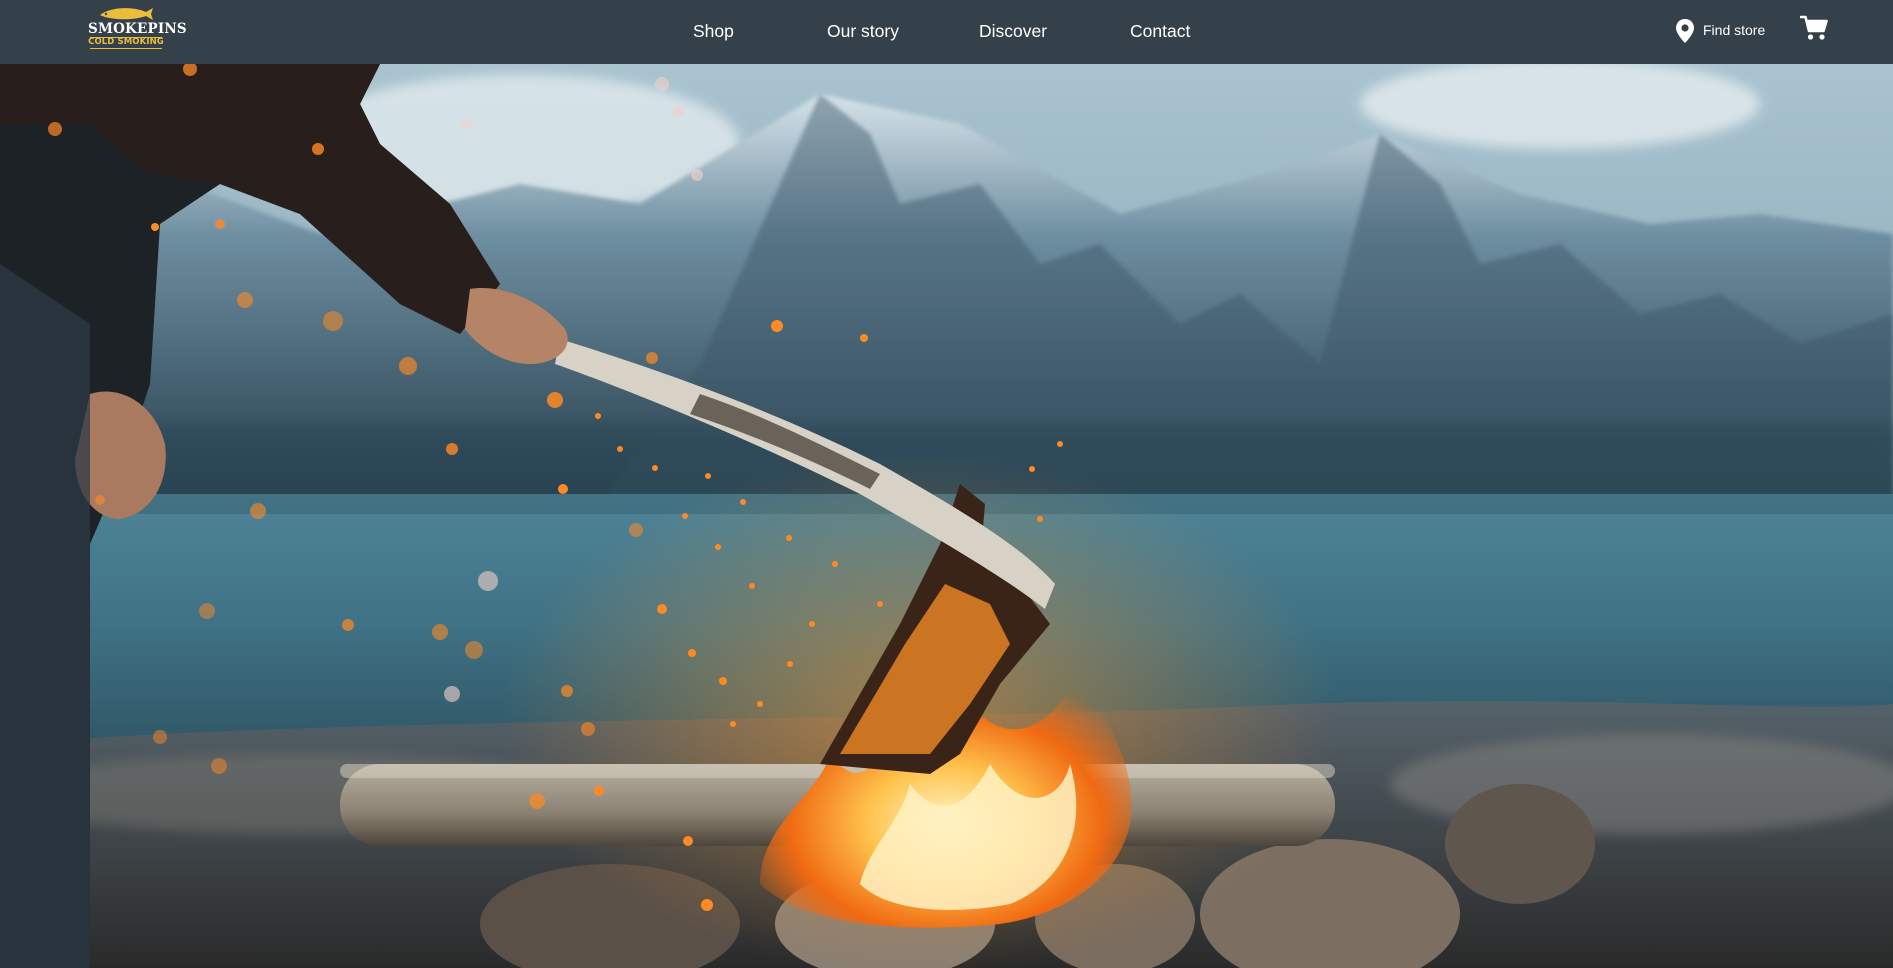  What do you see at coordinates (1160, 31) in the screenshot?
I see `nav-link-contact: Contact` at bounding box center [1160, 31].